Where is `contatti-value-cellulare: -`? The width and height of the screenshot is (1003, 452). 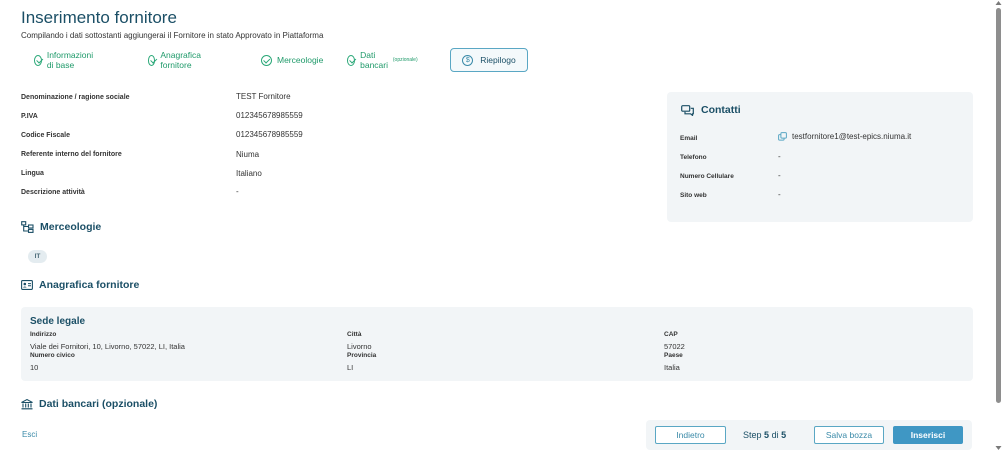 contatti-value-cellulare: - is located at coordinates (779, 175).